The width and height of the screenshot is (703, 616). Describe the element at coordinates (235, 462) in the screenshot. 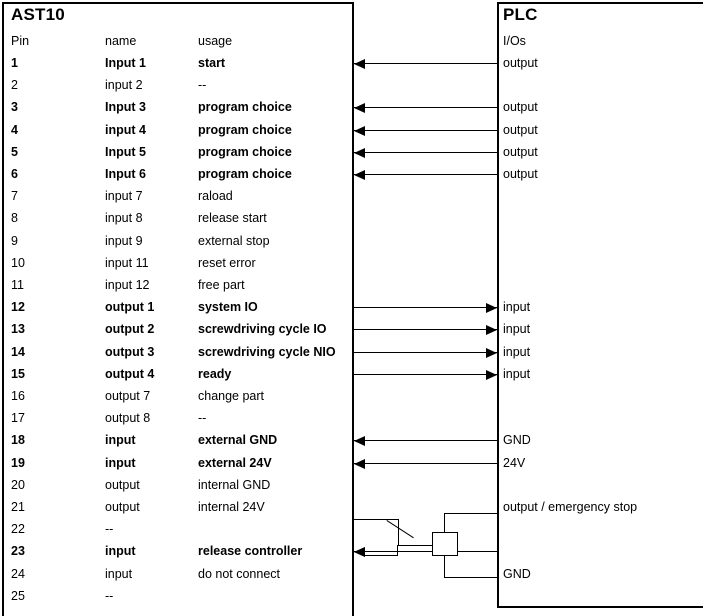

I see `table-cell-usage: external 24V` at that location.